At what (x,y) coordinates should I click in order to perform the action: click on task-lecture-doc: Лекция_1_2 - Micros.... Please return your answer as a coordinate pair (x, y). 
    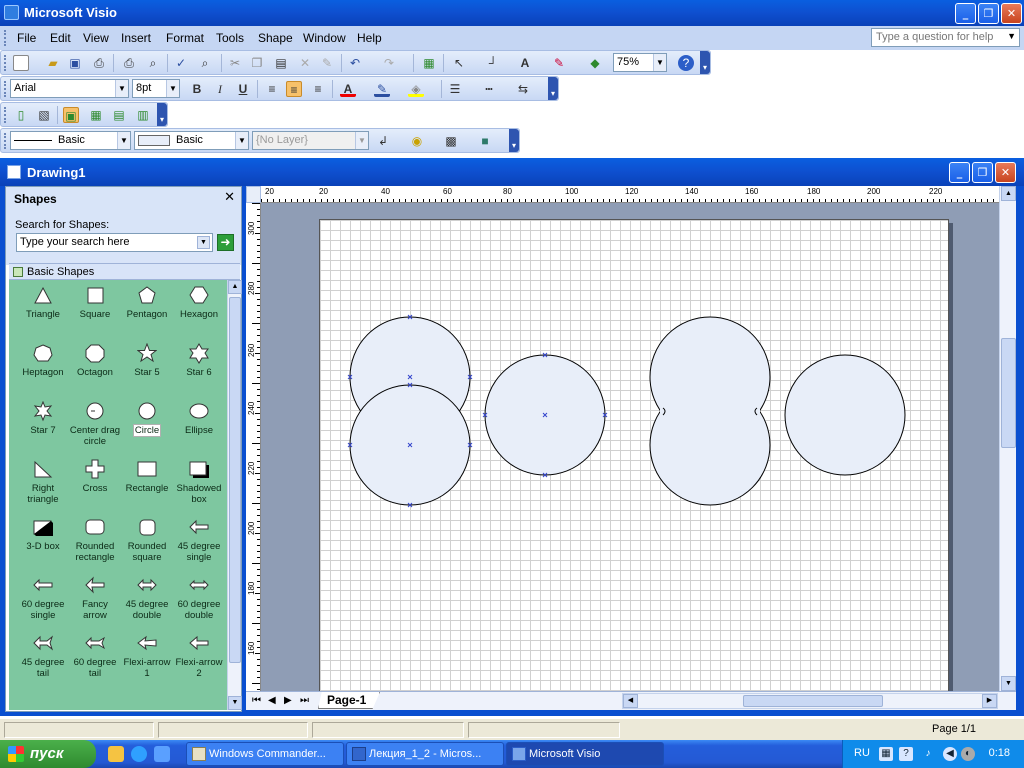
    Looking at the image, I should click on (425, 754).